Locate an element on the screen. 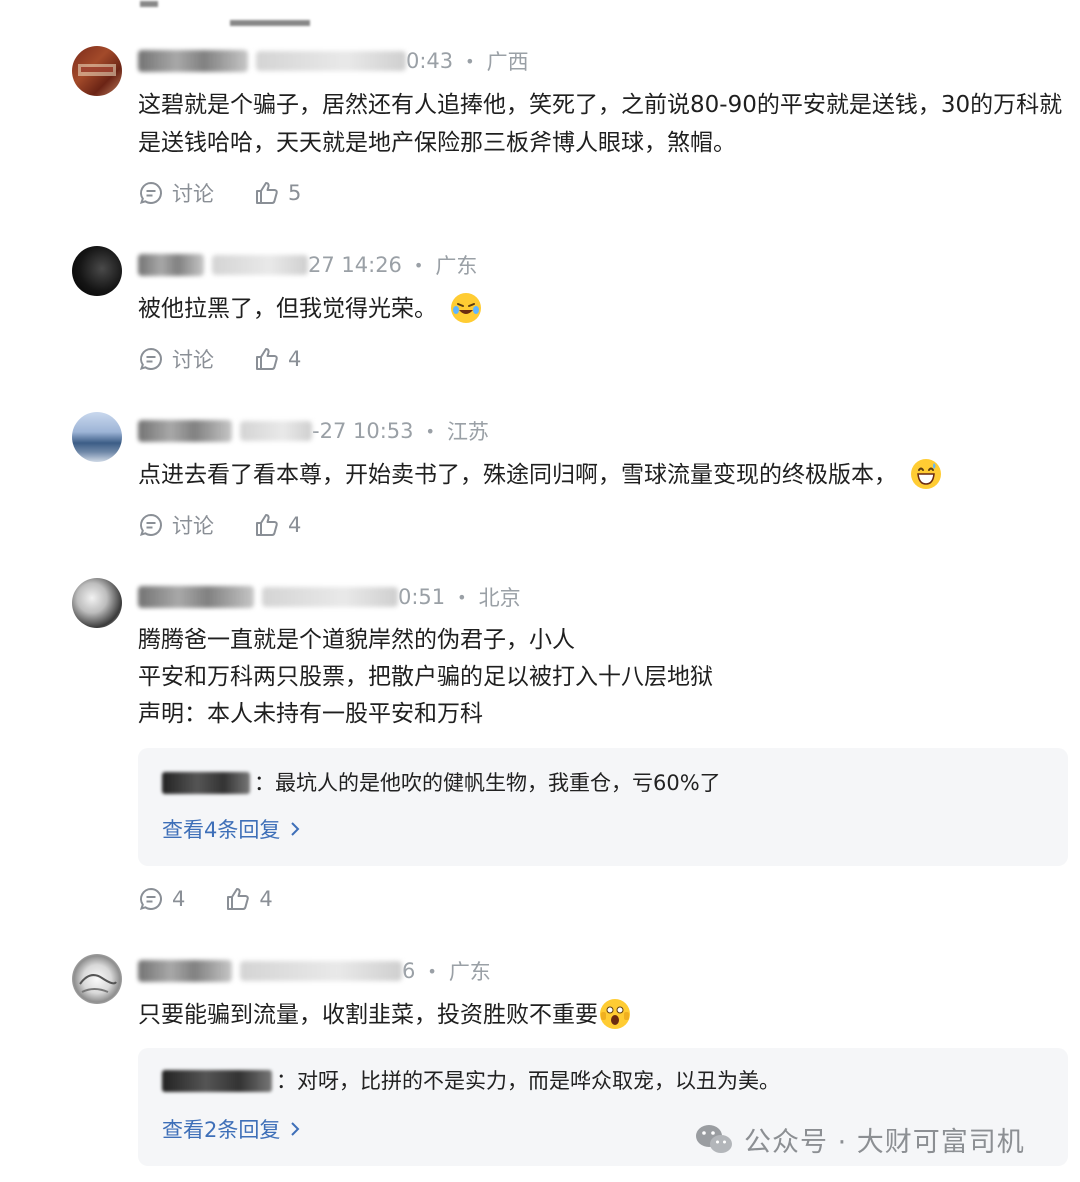 The height and width of the screenshot is (1182, 1080). comment-line: 是送钱哈哈，天天就是地产保险那三板斧博人眼球，煞帽。 is located at coordinates (437, 143).